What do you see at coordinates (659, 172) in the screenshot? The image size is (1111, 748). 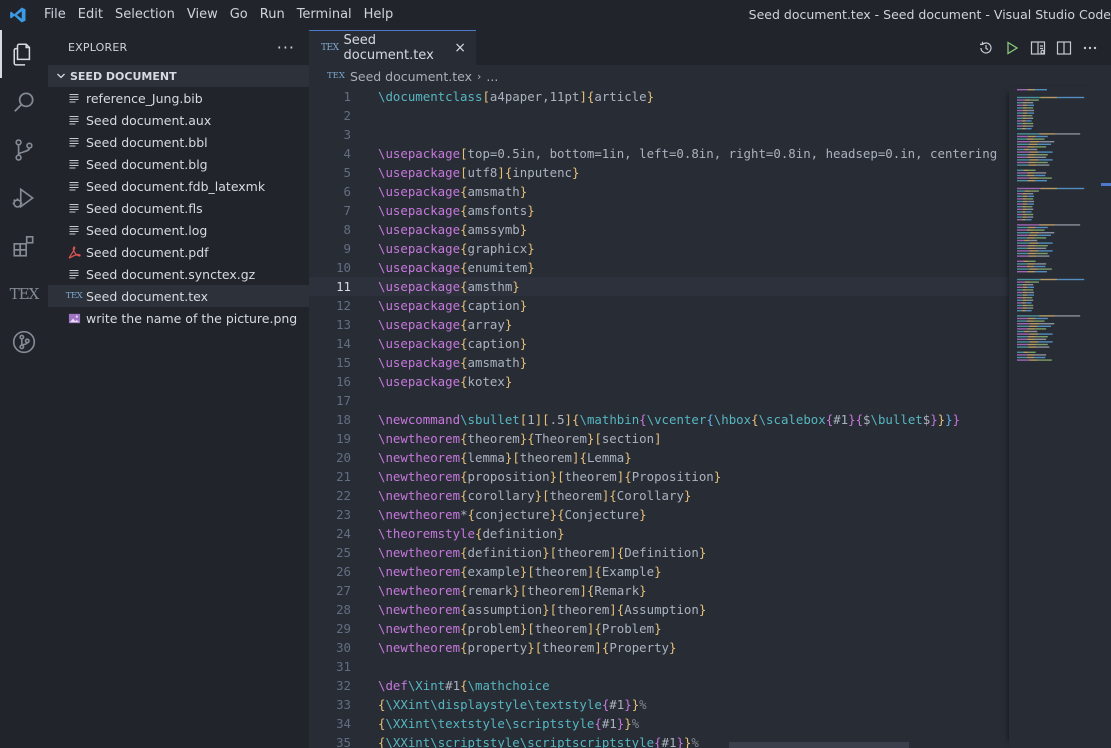 I see `code-line: 5 \usepackage[utf8]{inputenc}` at bounding box center [659, 172].